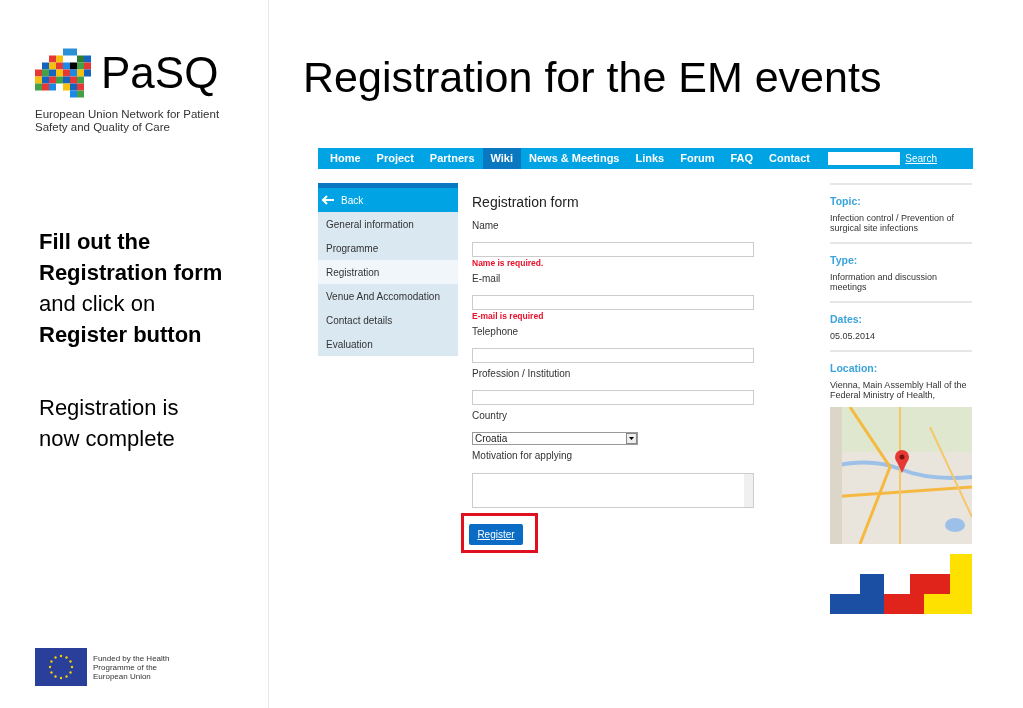  I want to click on nav-link: FAQ, so click(742, 158).